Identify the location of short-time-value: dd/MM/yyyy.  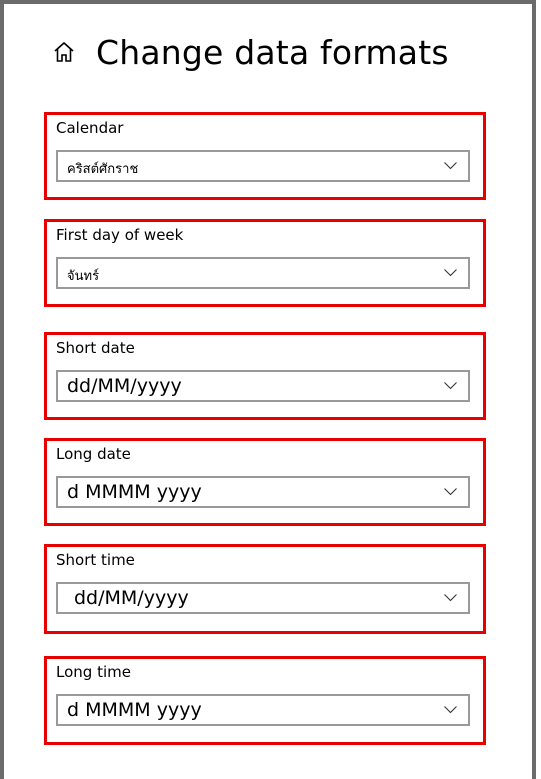
(131, 598).